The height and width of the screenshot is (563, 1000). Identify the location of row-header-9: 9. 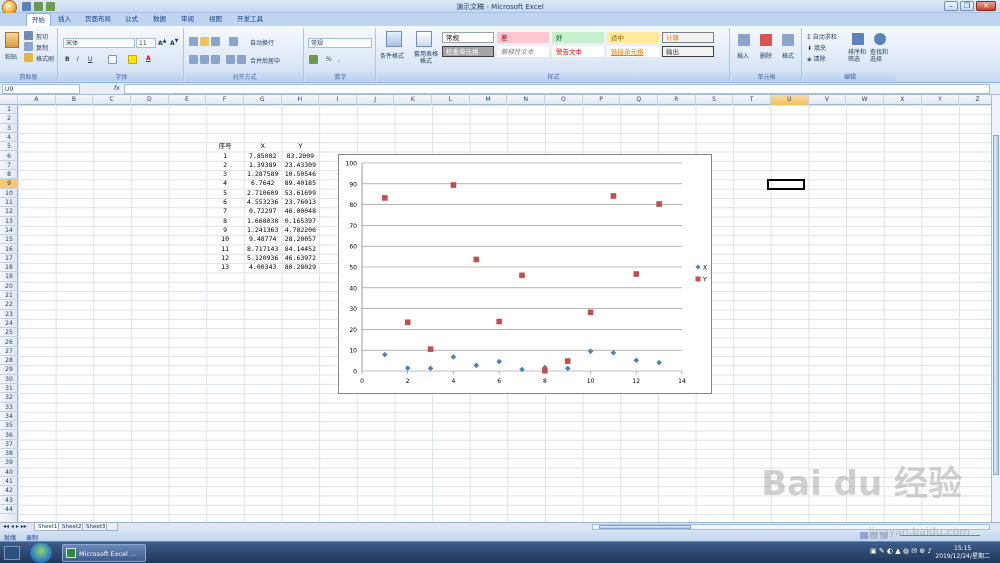
(9, 184).